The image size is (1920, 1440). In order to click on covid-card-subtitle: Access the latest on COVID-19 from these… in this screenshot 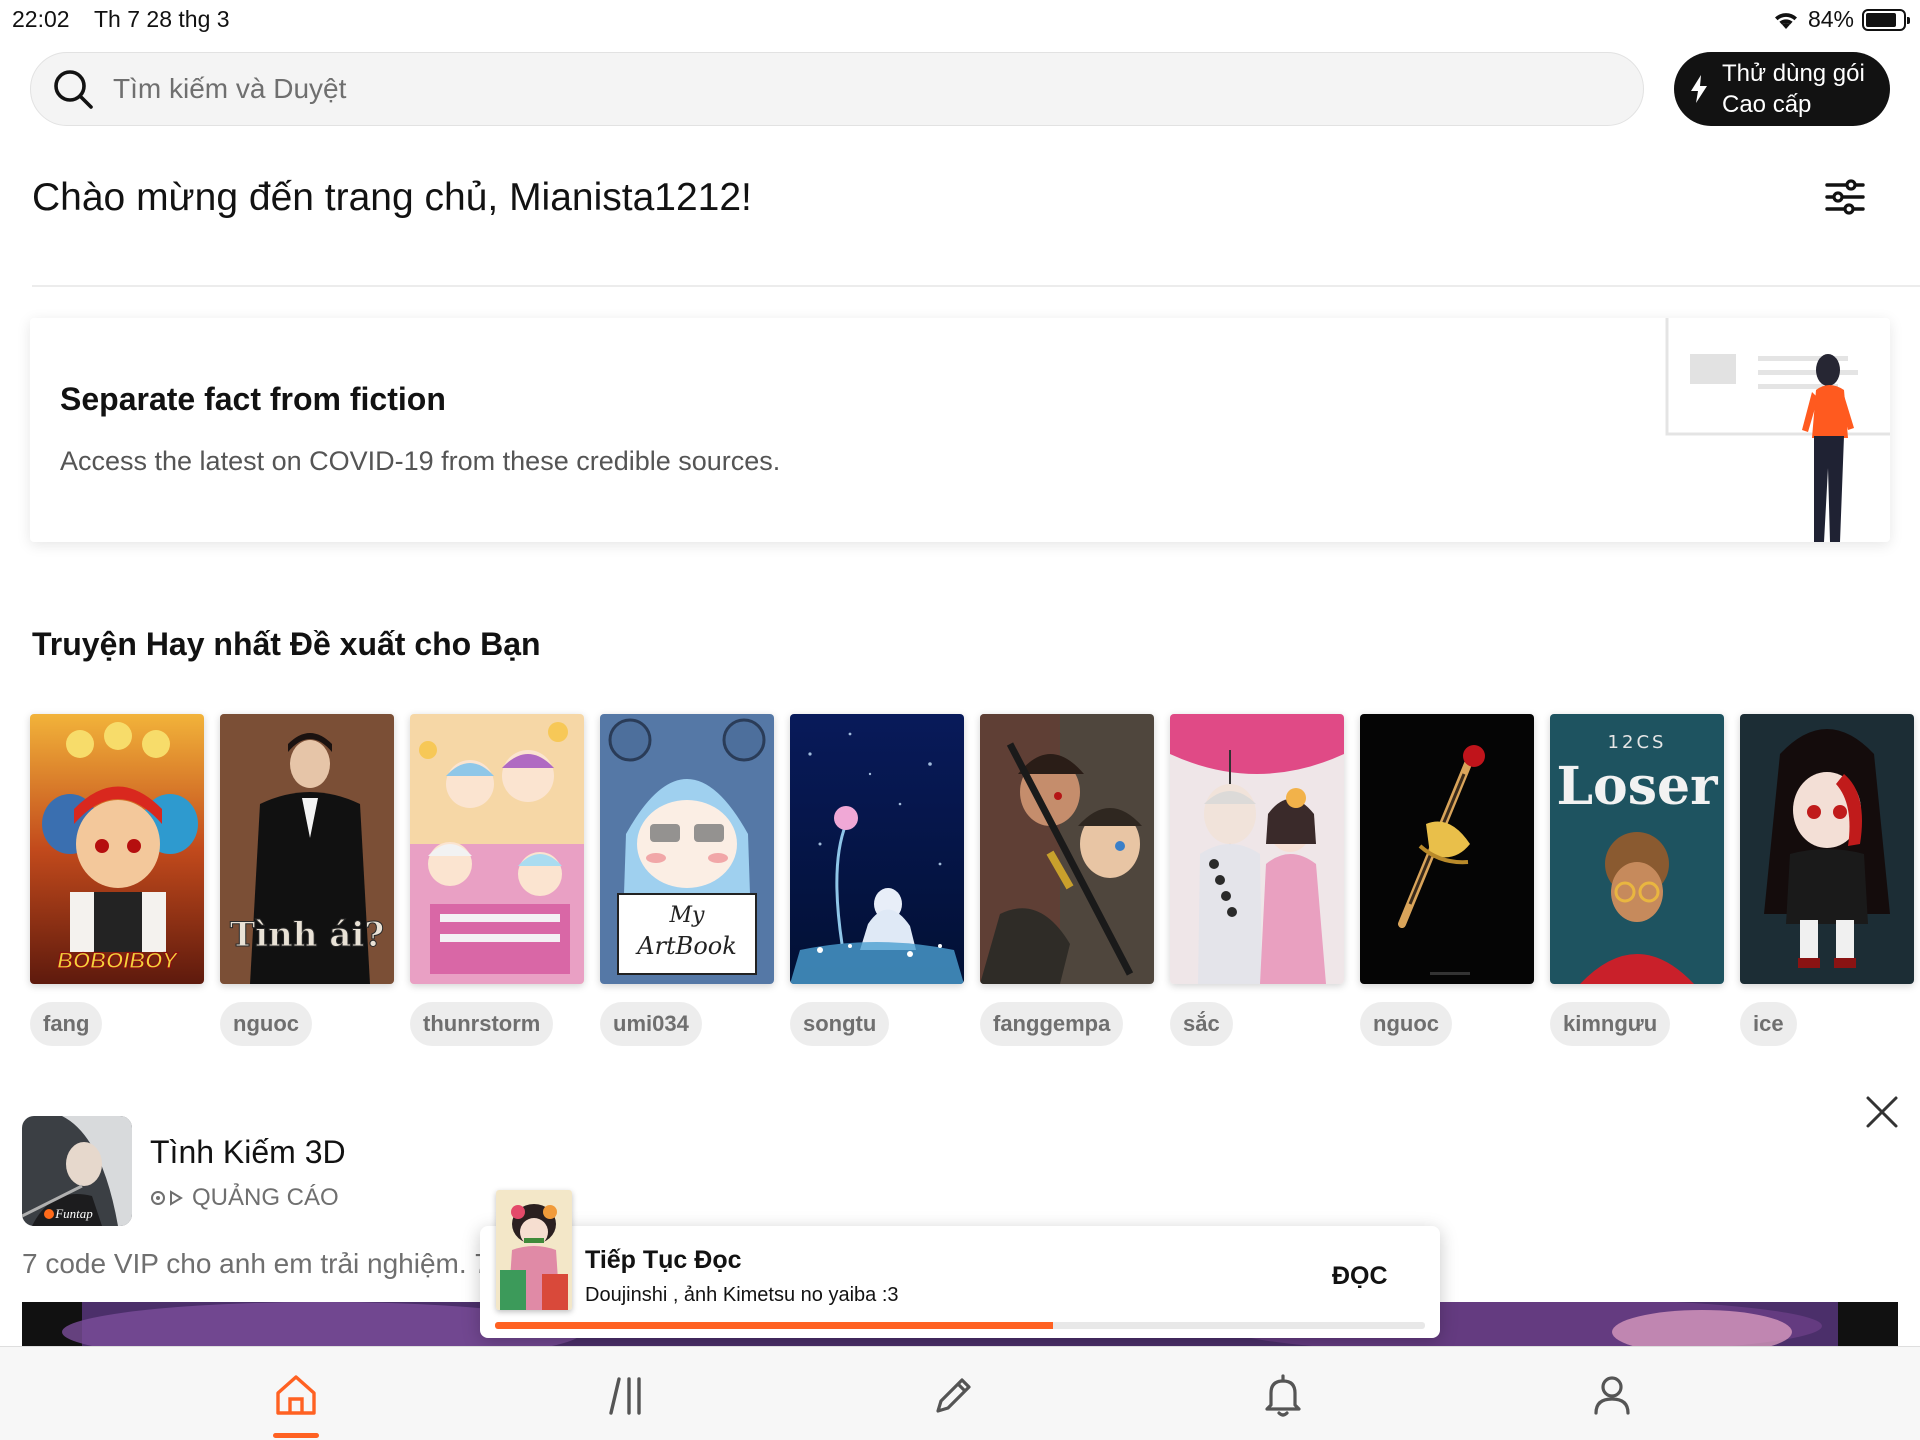, I will do `click(420, 461)`.